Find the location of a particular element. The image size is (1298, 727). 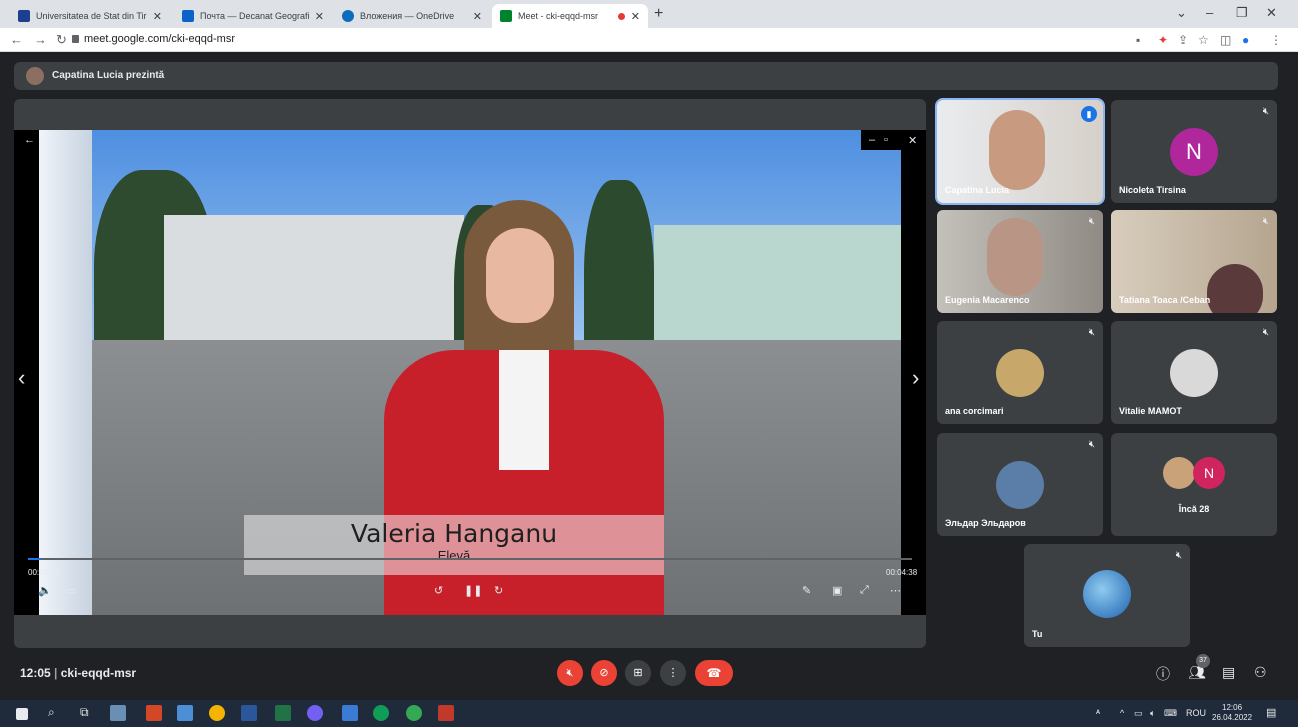

participant-tile: 🔇︎ Vitalie MAMOT is located at coordinates (1194, 372).